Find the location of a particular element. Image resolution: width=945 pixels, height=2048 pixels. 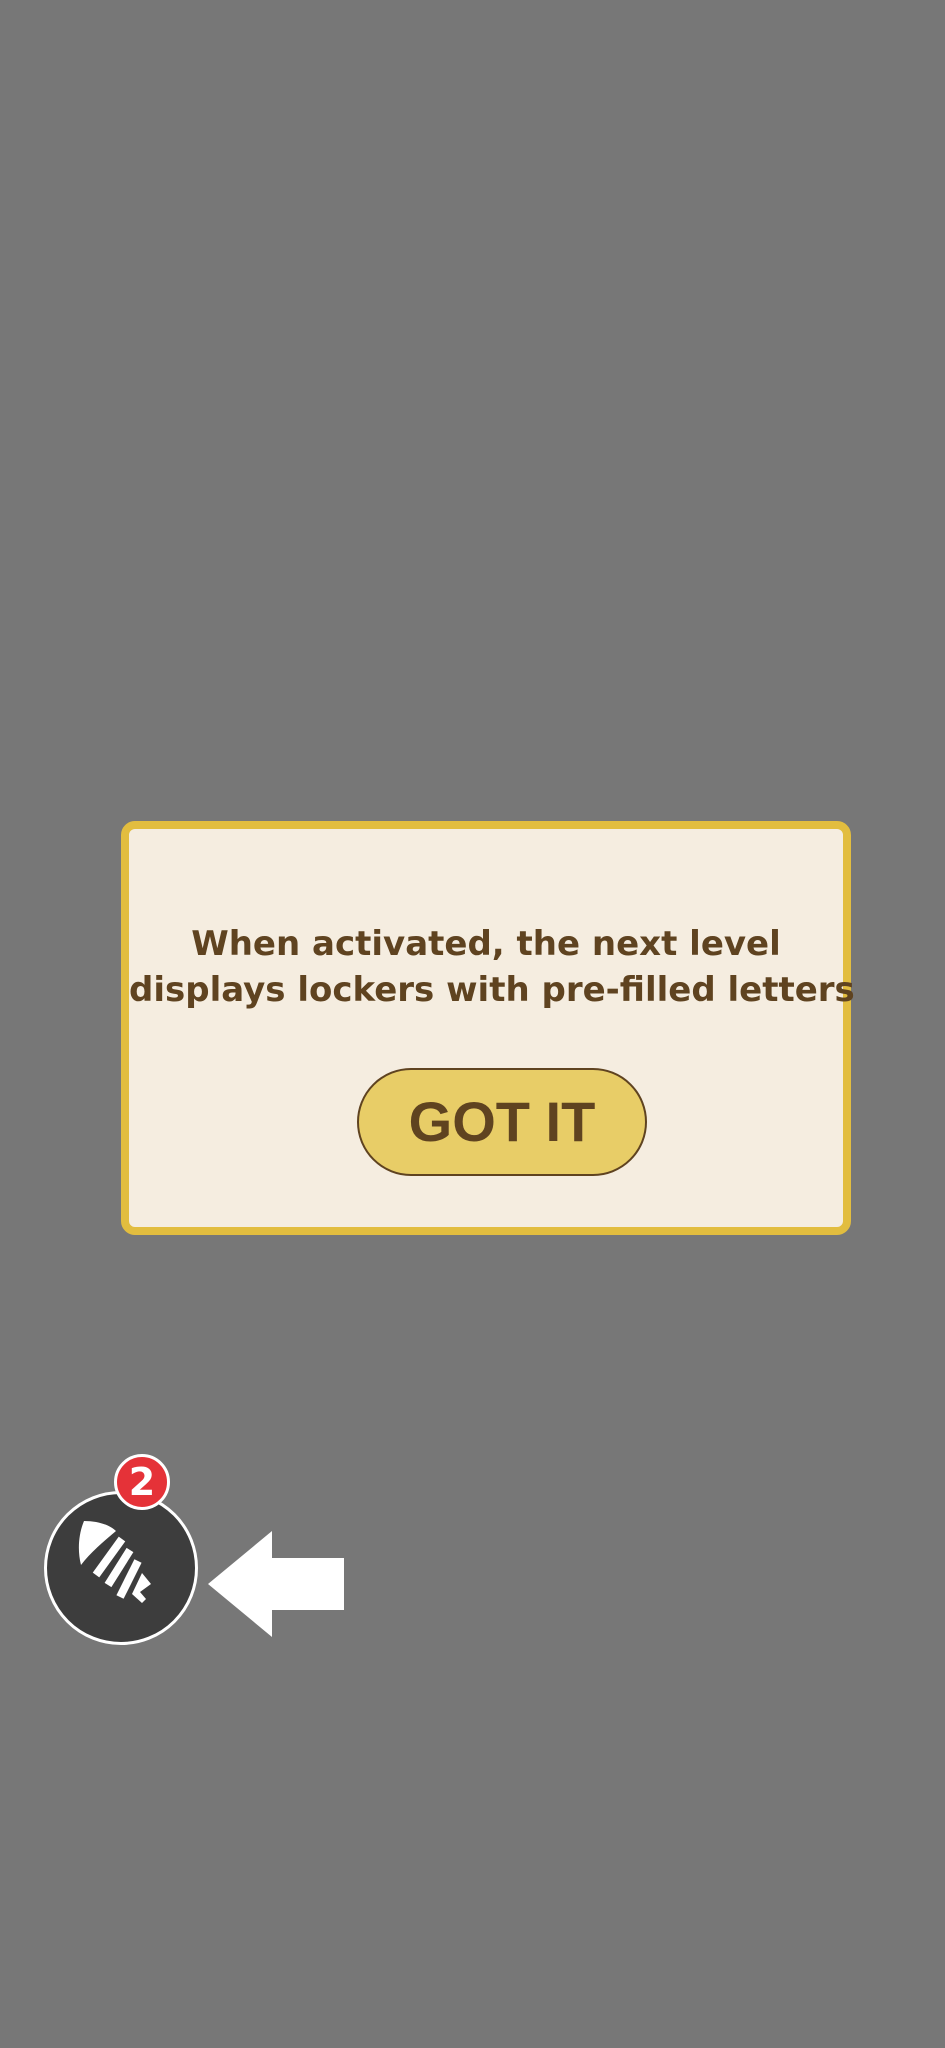

booster-button is located at coordinates (121, 1568).